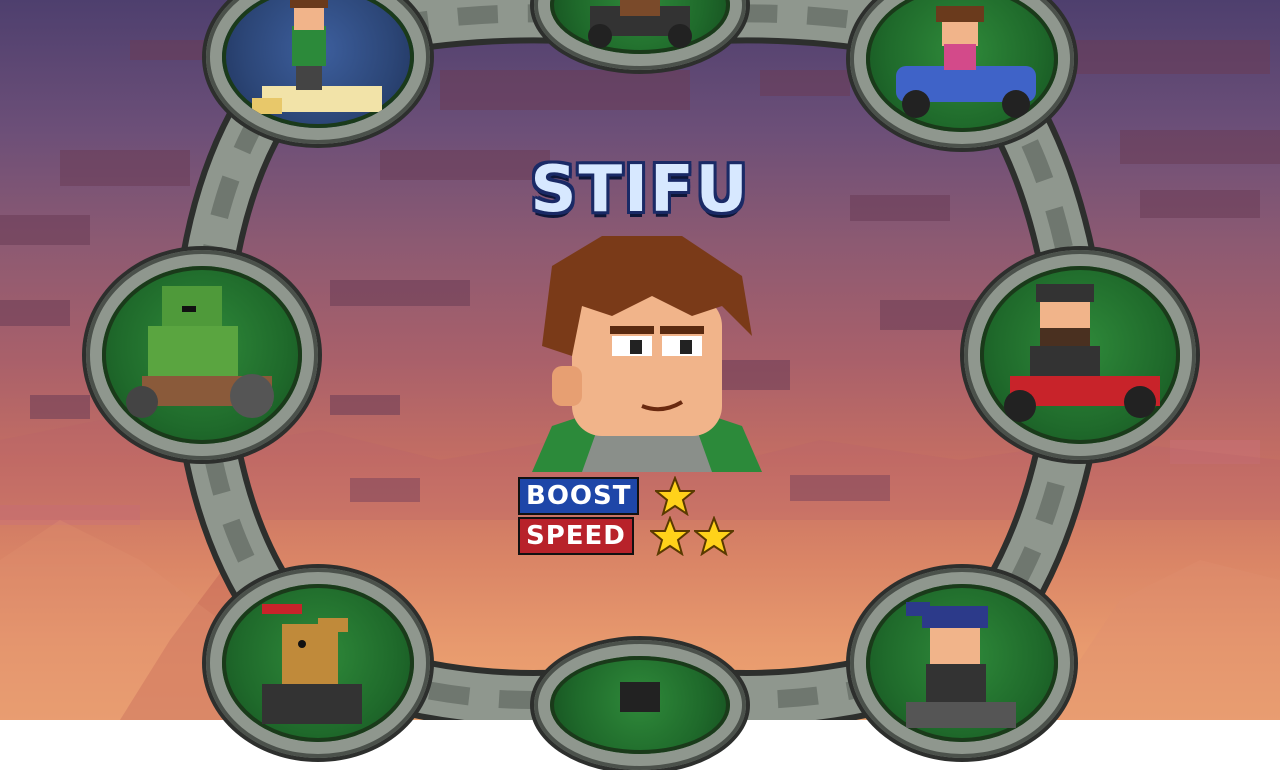  I want to click on character-slot-top-left, so click(318, 72).